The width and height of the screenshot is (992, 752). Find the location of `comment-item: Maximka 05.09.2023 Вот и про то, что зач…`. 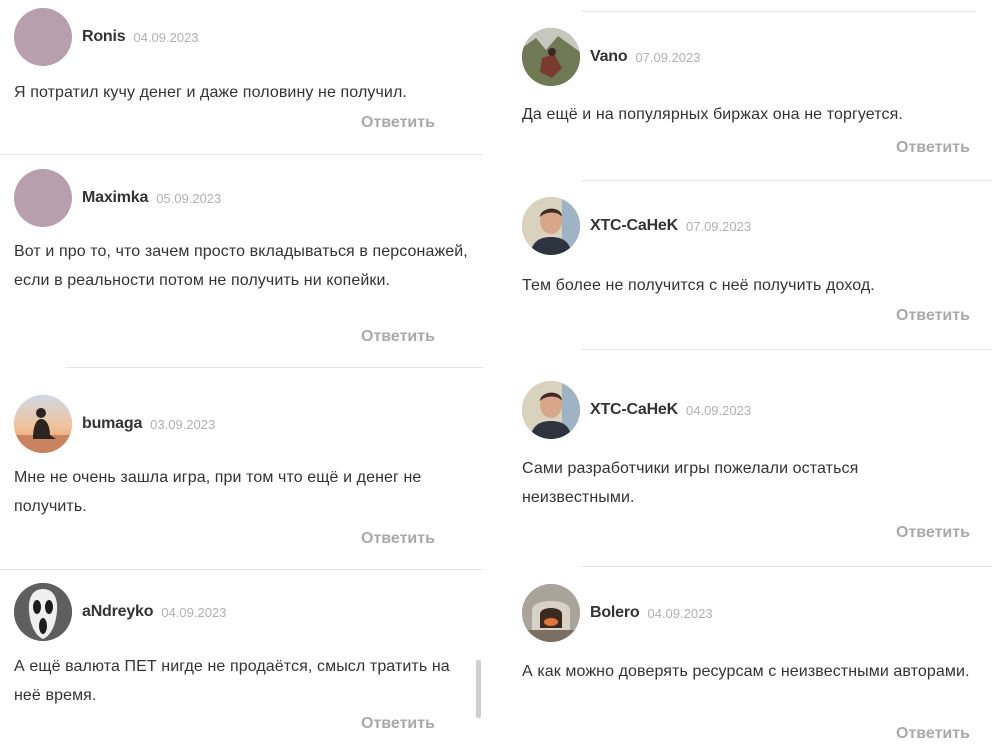

comment-item: Maximka 05.09.2023 Вот и про то, что зач… is located at coordinates (244, 262).